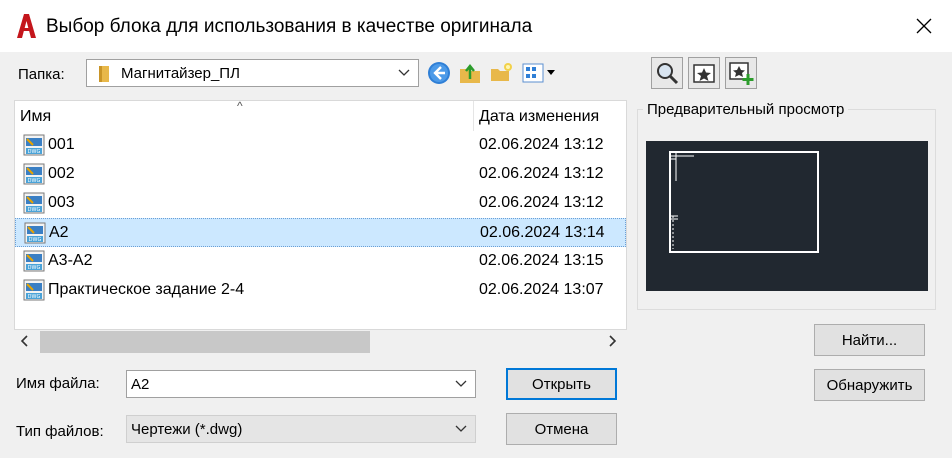 The image size is (952, 458). I want to click on list-item-selected: DWG A2 02.06.2024 13:14, so click(320, 232).